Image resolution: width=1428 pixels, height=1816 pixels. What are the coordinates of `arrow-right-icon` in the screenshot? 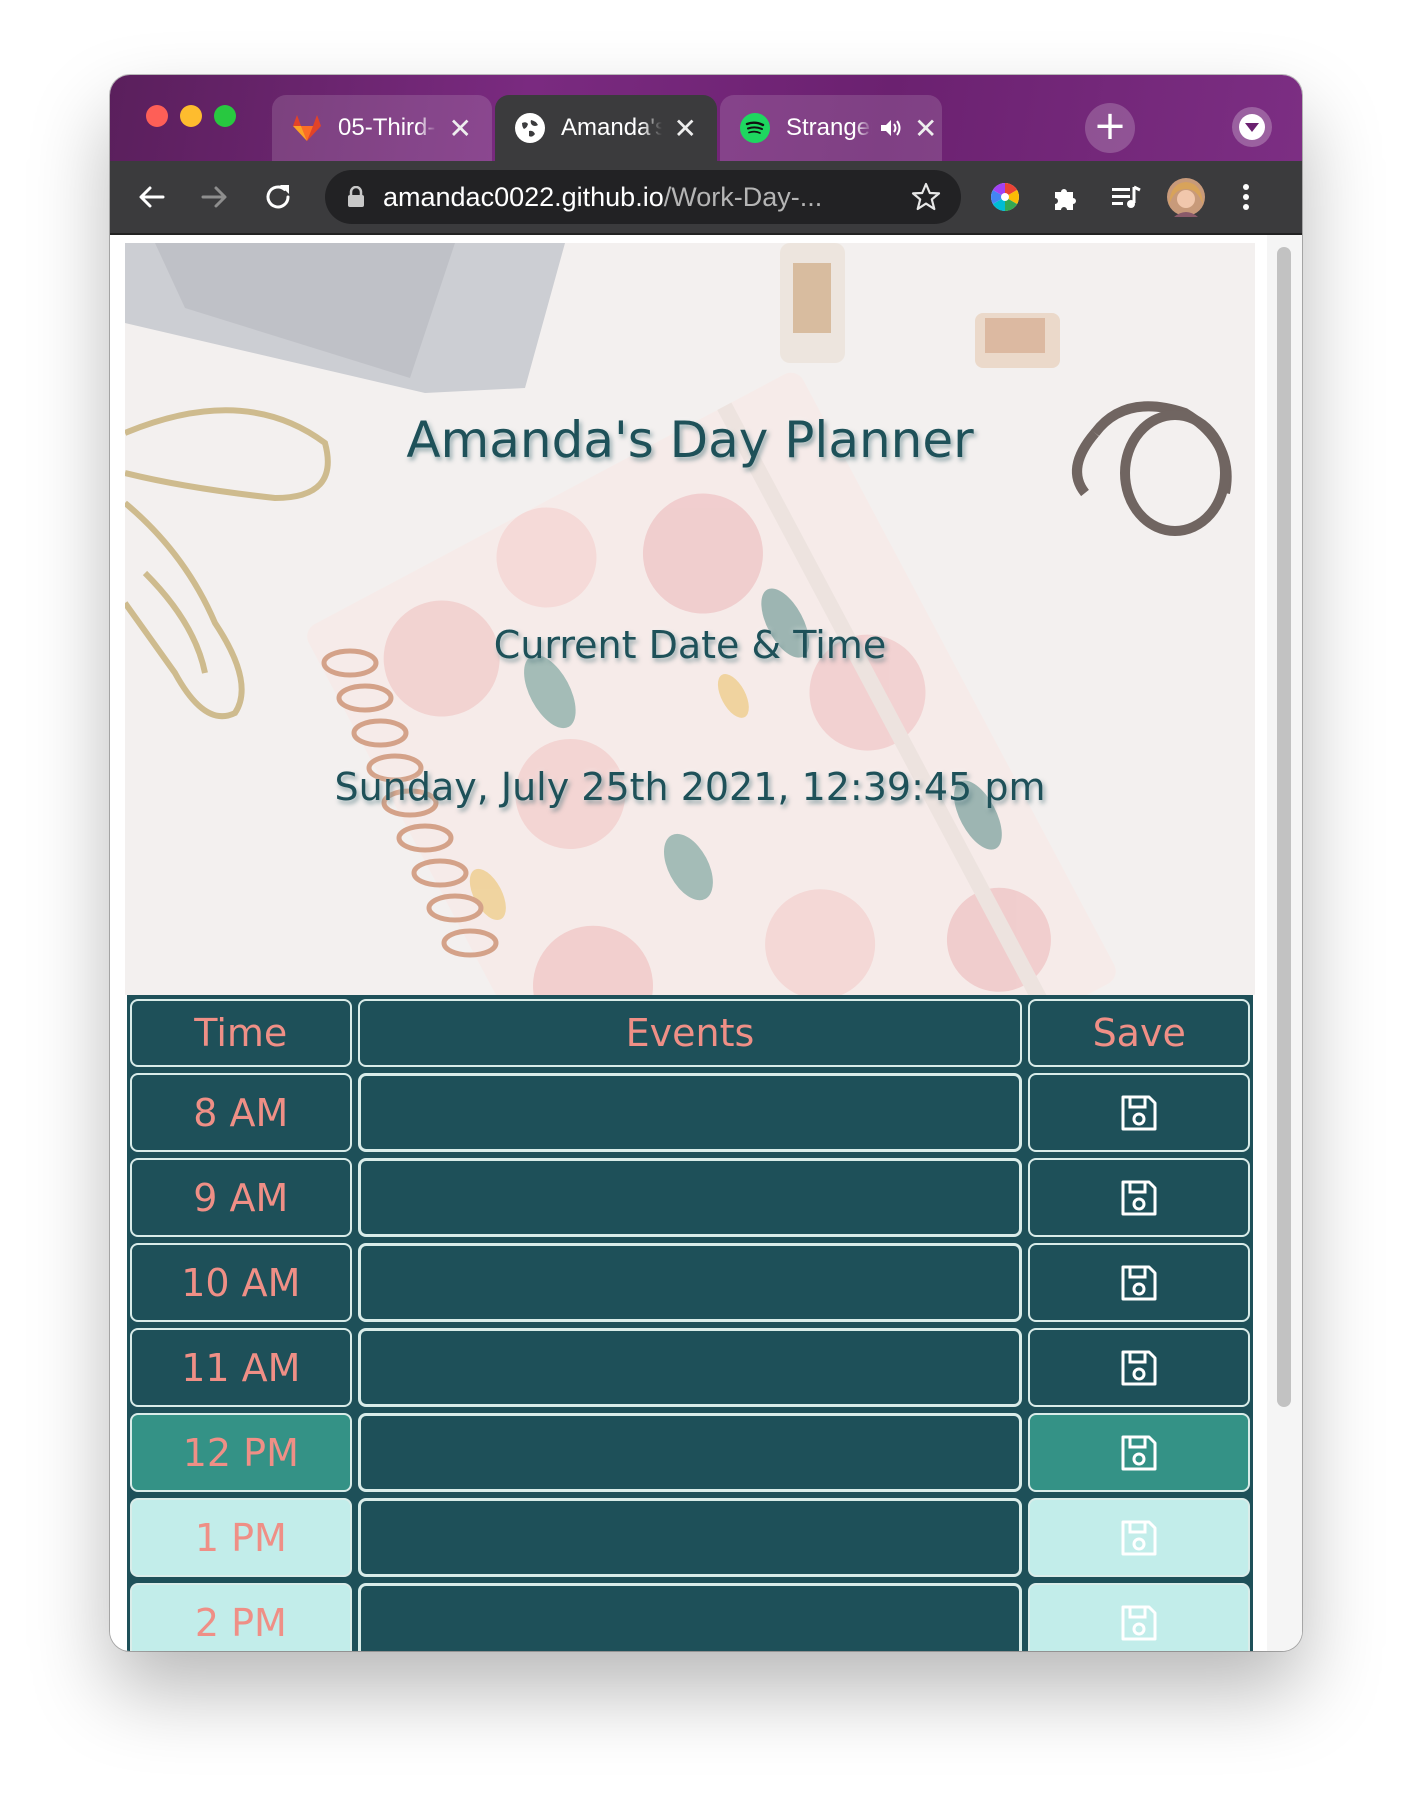 It's located at (214, 197).